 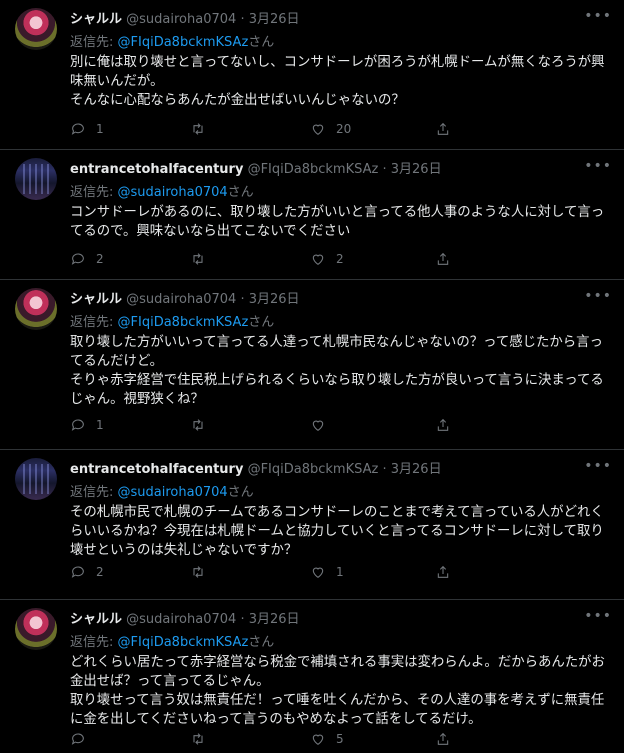 What do you see at coordinates (330, 129) in the screenshot?
I see `like-button: 20` at bounding box center [330, 129].